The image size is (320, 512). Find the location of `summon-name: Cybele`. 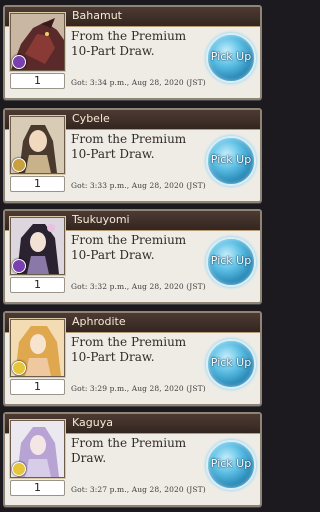

summon-name: Cybele is located at coordinates (91, 118).